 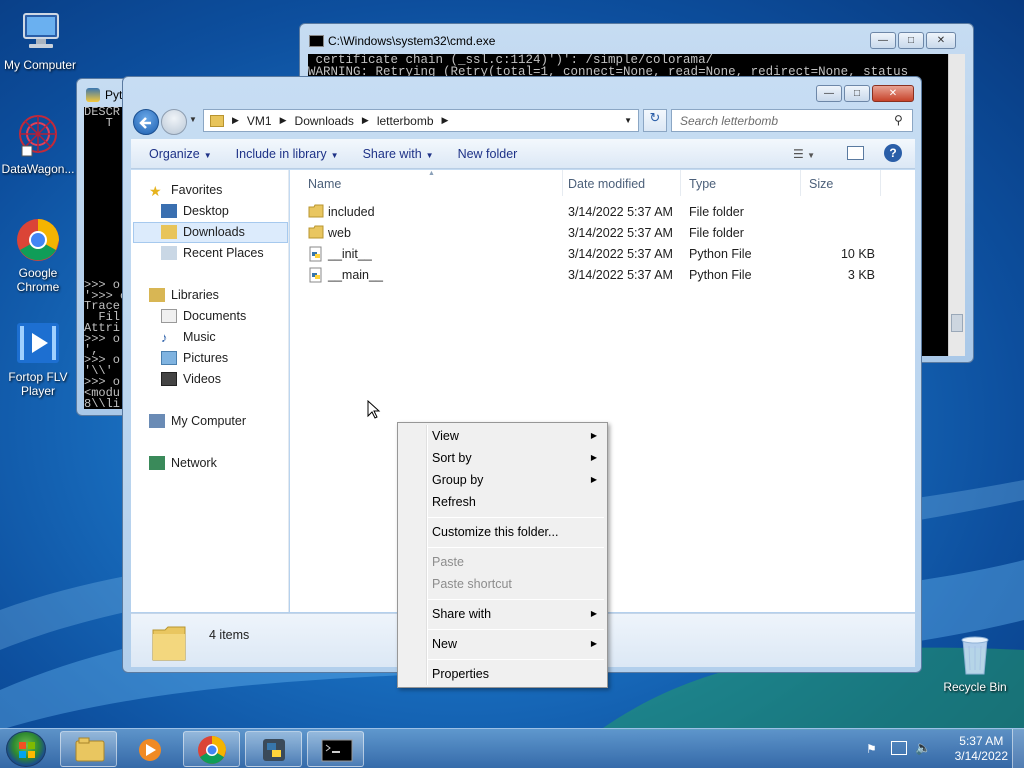 I want to click on breadcrumb-letterbomb: letterbomb, so click(x=405, y=121).